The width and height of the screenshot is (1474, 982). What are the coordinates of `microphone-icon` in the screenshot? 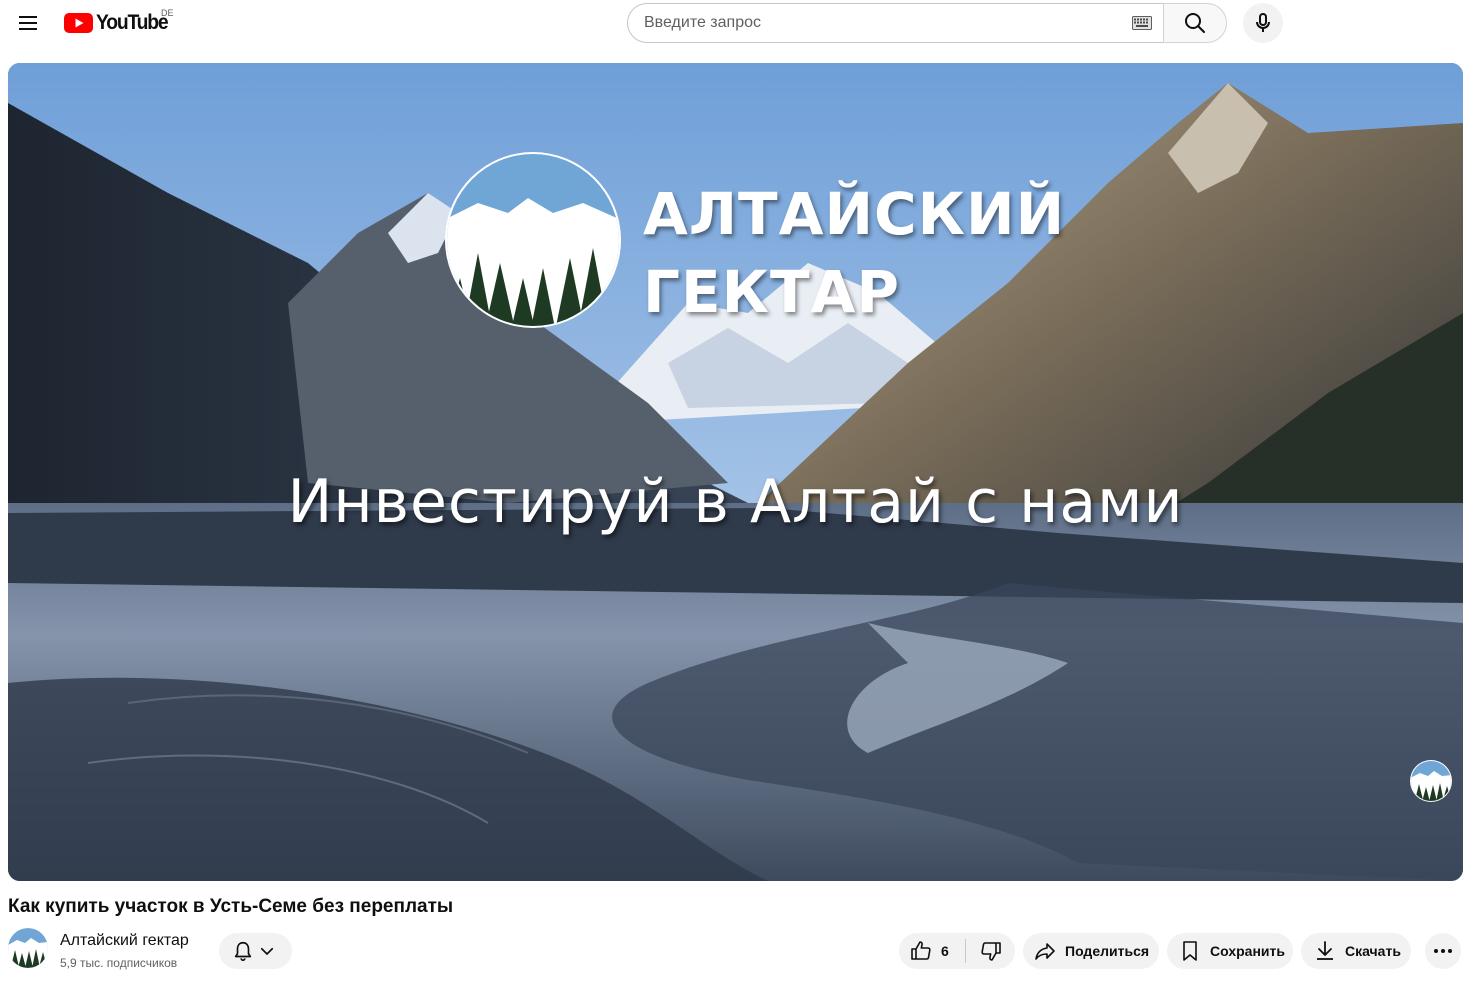 It's located at (1263, 22).